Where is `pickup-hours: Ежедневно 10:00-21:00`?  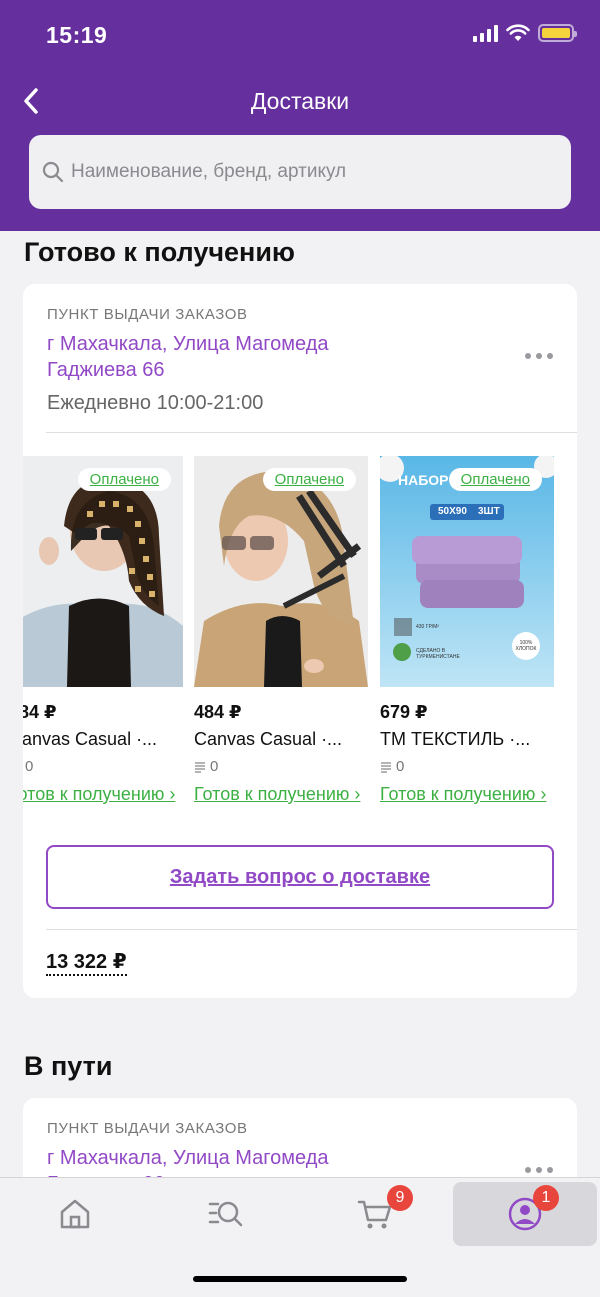 pickup-hours: Ежедневно 10:00-21:00 is located at coordinates (155, 403).